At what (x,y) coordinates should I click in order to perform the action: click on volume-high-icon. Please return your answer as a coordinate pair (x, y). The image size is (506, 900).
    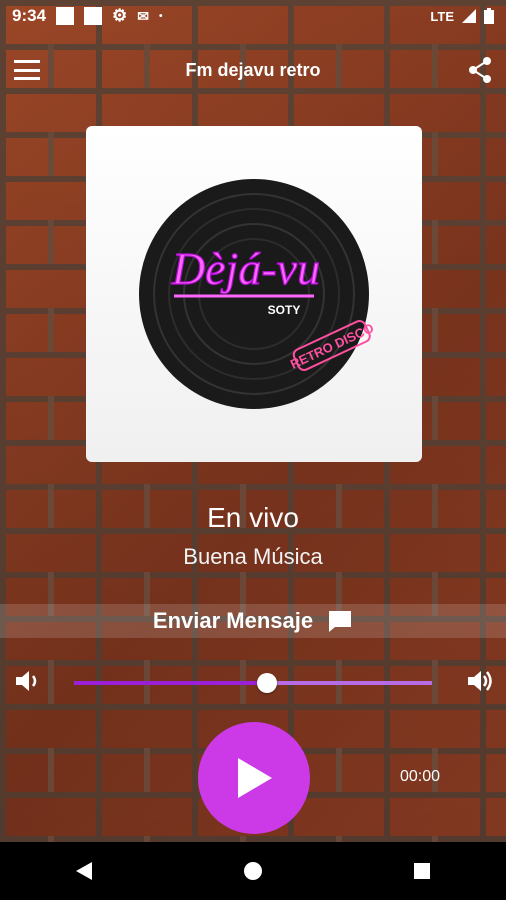
    Looking at the image, I should click on (480, 681).